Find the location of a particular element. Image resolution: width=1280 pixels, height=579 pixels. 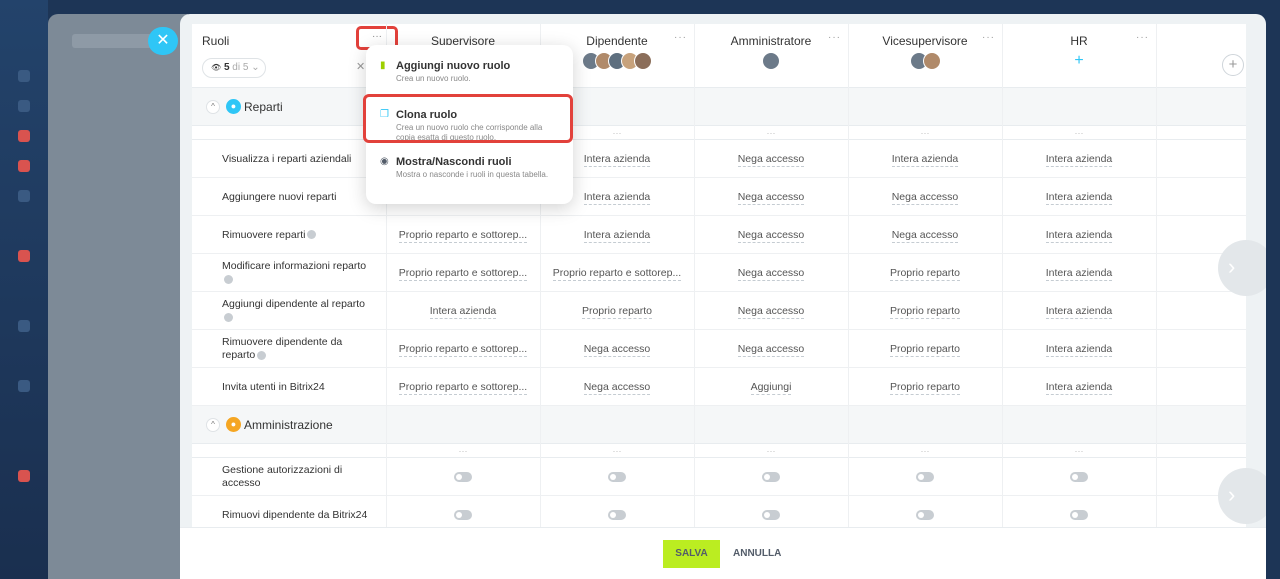

add-member-icon: + is located at coordinates (1078, 62).